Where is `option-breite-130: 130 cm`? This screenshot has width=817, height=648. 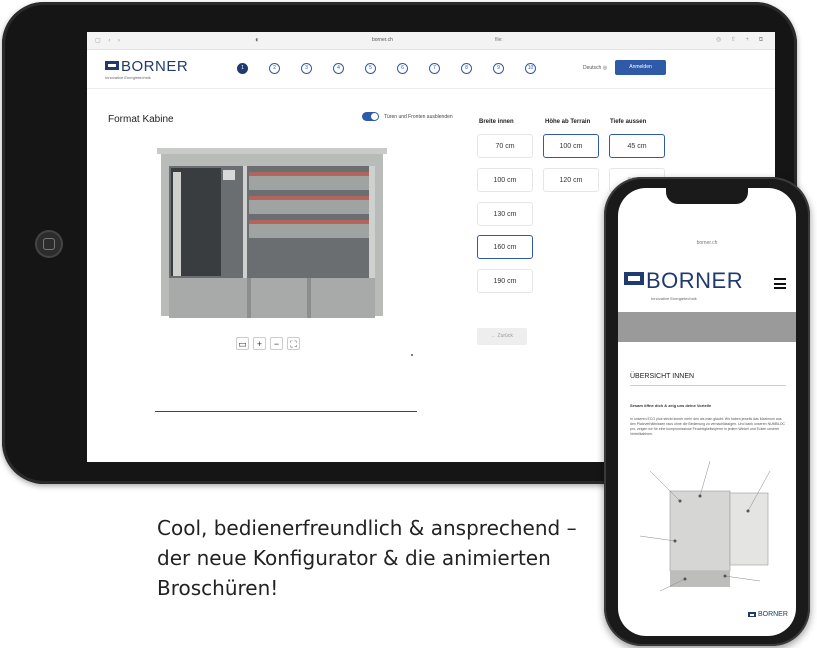
option-breite-130: 130 cm is located at coordinates (505, 214).